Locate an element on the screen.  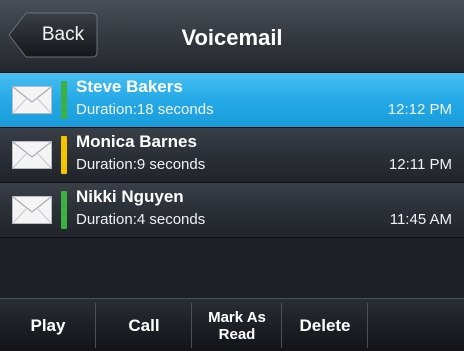
back-button-label: Back is located at coordinates (63, 34).